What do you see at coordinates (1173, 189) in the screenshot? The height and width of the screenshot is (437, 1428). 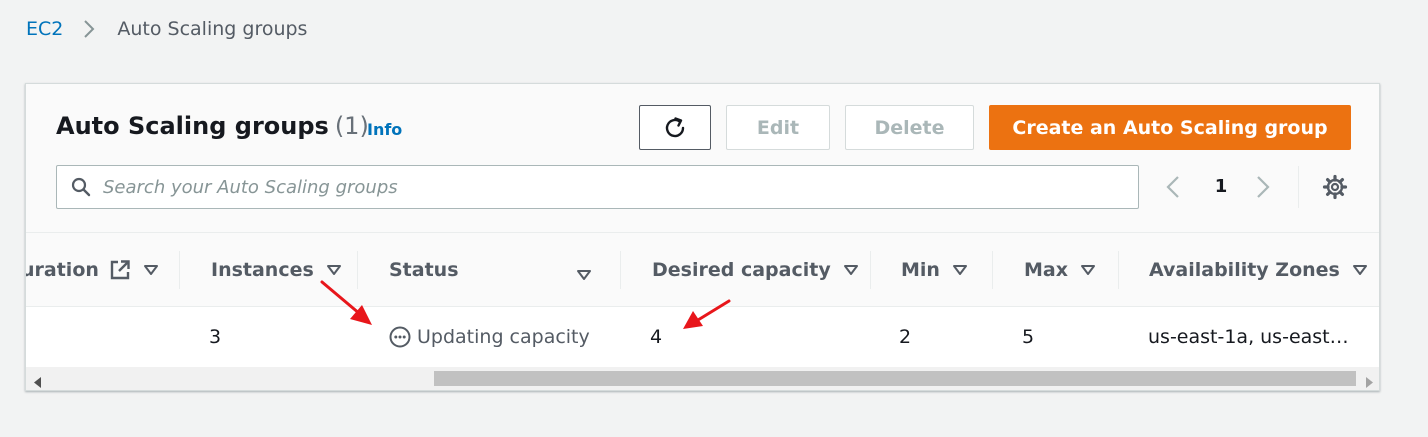 I see `previous-page-icon` at bounding box center [1173, 189].